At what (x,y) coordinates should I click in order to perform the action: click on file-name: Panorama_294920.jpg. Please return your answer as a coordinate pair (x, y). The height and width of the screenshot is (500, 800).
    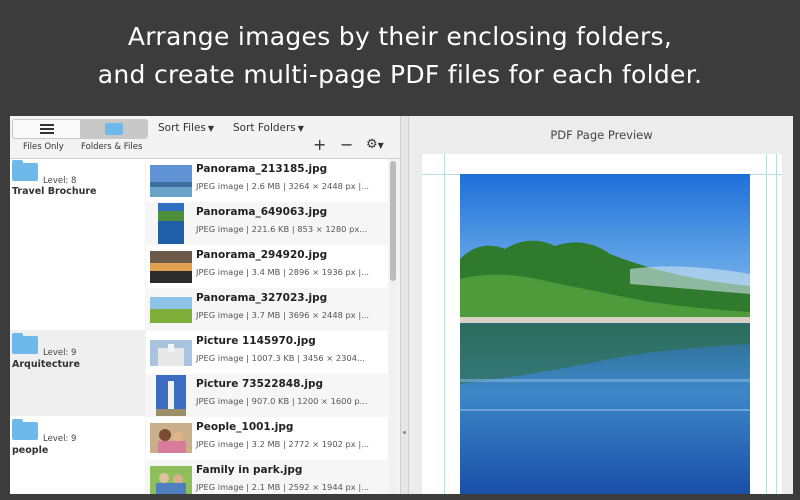
    Looking at the image, I should click on (262, 255).